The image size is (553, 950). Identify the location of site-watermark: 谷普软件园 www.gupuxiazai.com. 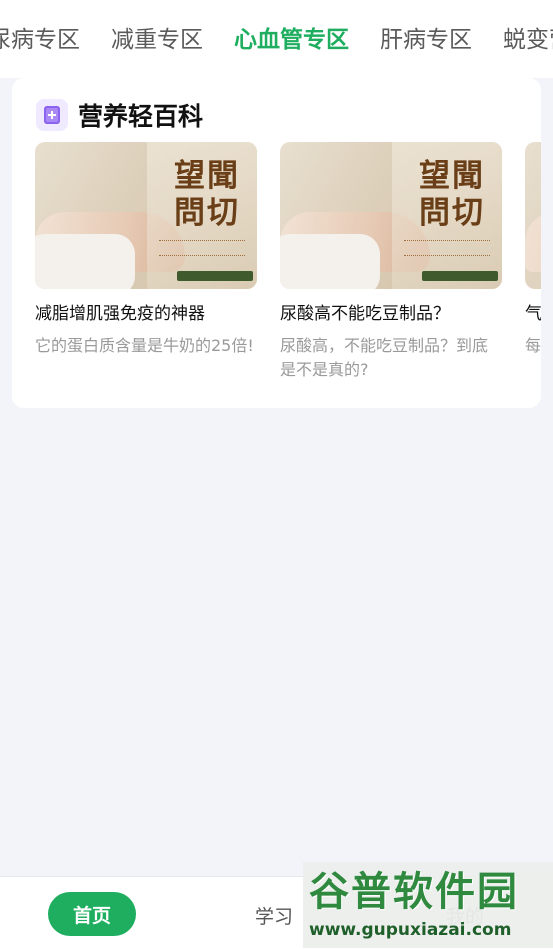
(428, 905).